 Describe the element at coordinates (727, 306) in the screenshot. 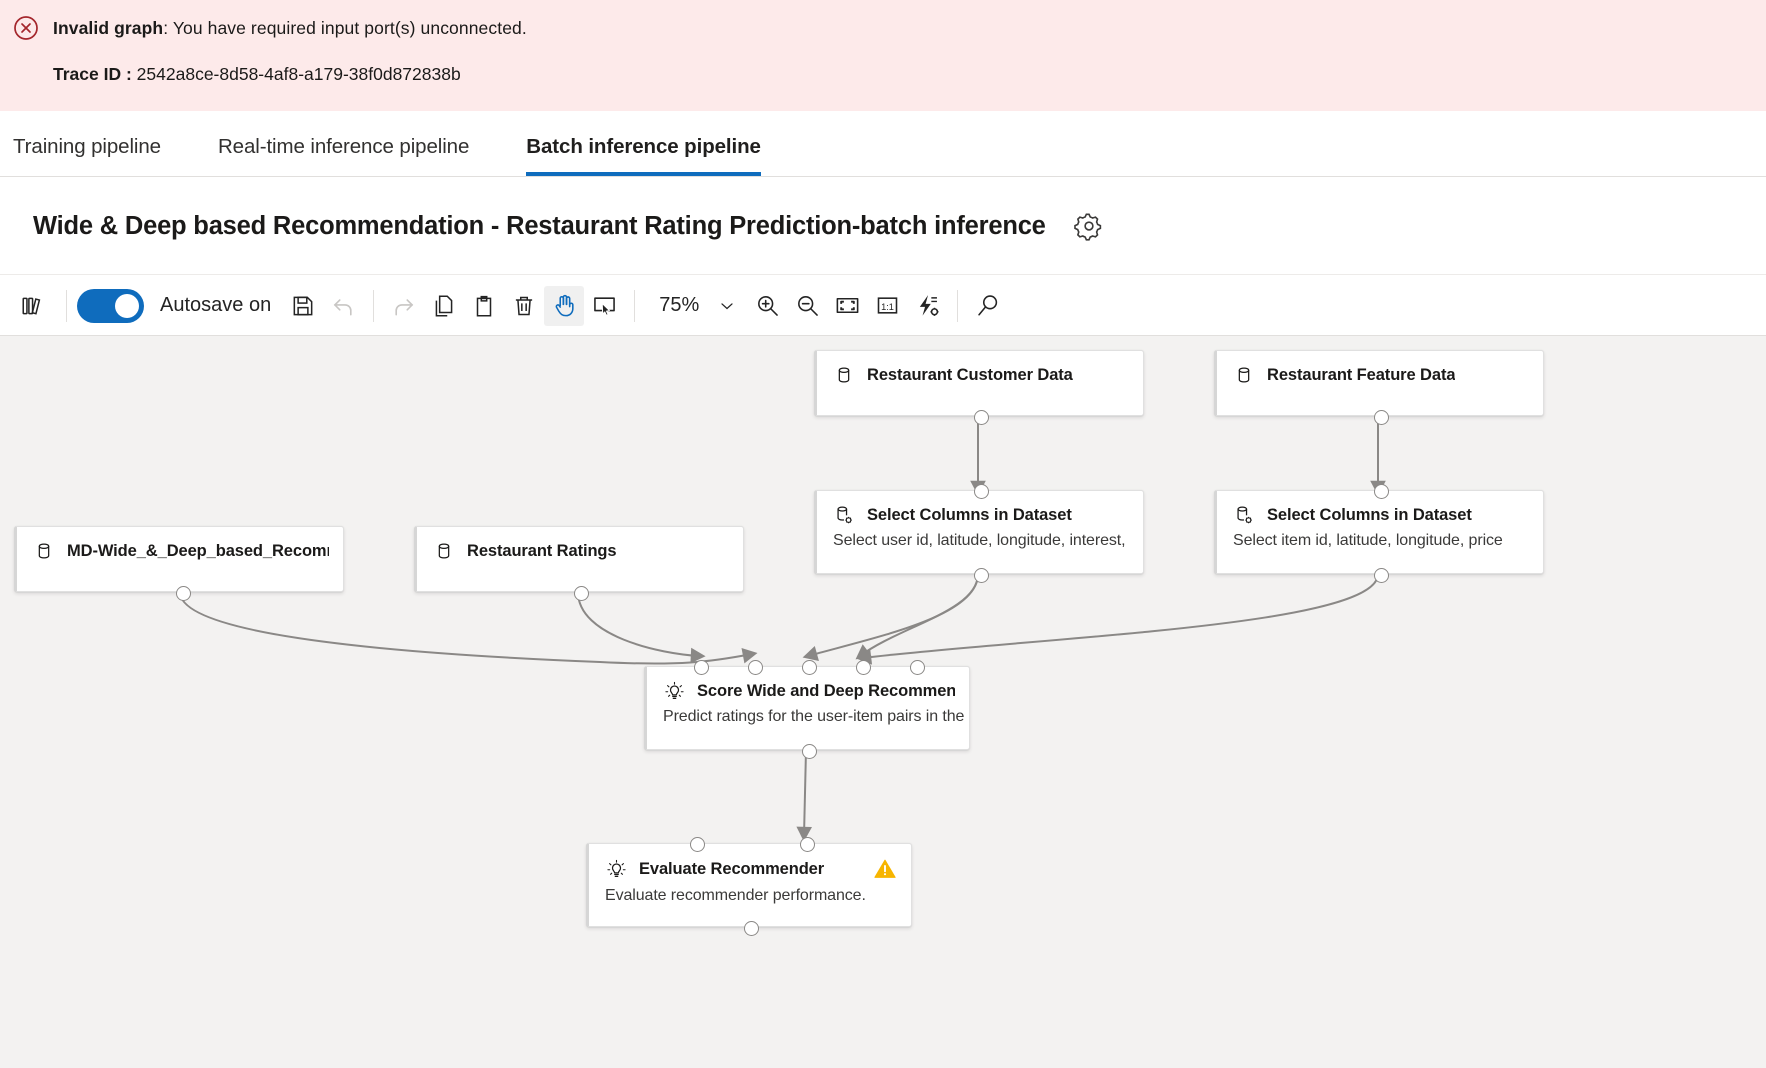

I see `chevron-down-icon` at that location.